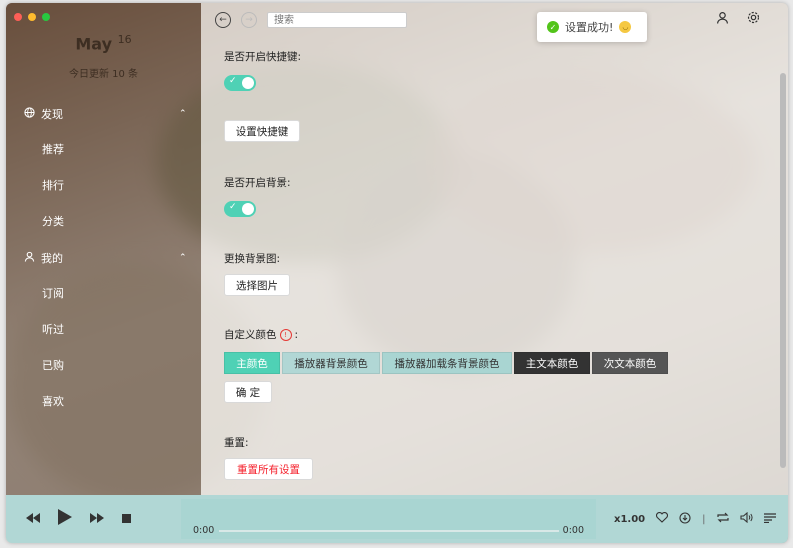 Image resolution: width=793 pixels, height=548 pixels. Describe the element at coordinates (629, 519) in the screenshot. I see `speed-button: x1.00` at that location.